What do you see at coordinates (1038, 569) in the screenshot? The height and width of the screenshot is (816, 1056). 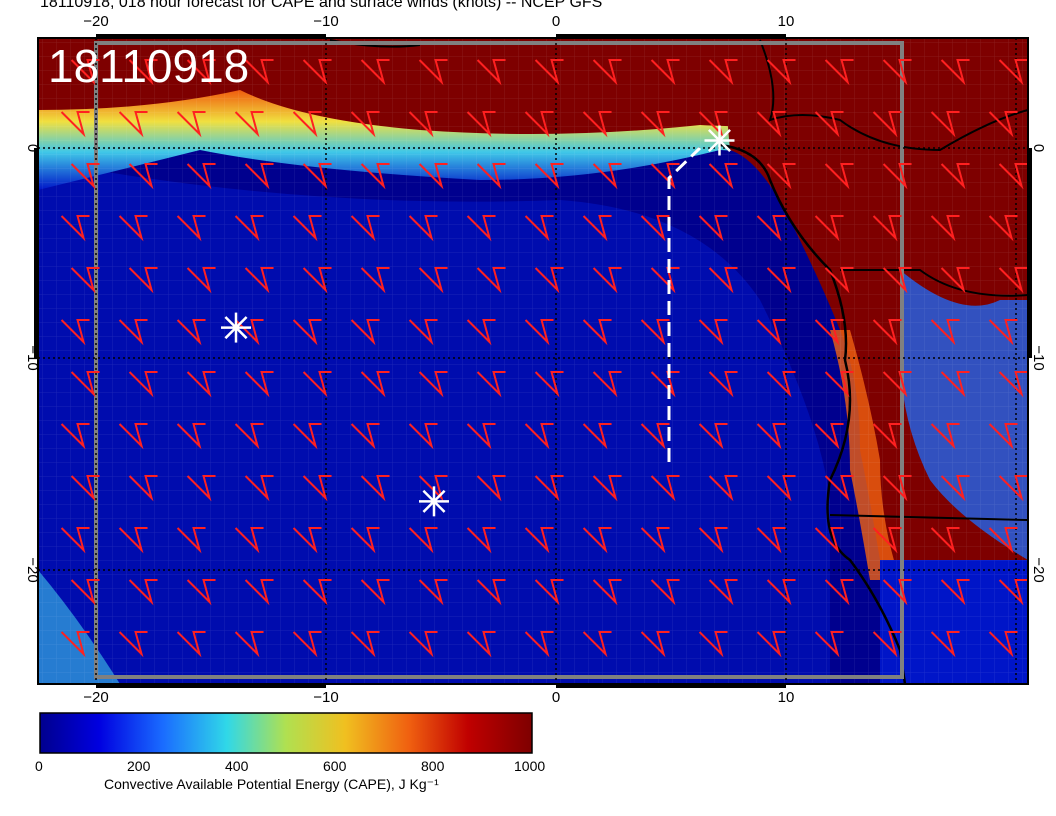 I see `lat-tick-right-3: −20` at bounding box center [1038, 569].